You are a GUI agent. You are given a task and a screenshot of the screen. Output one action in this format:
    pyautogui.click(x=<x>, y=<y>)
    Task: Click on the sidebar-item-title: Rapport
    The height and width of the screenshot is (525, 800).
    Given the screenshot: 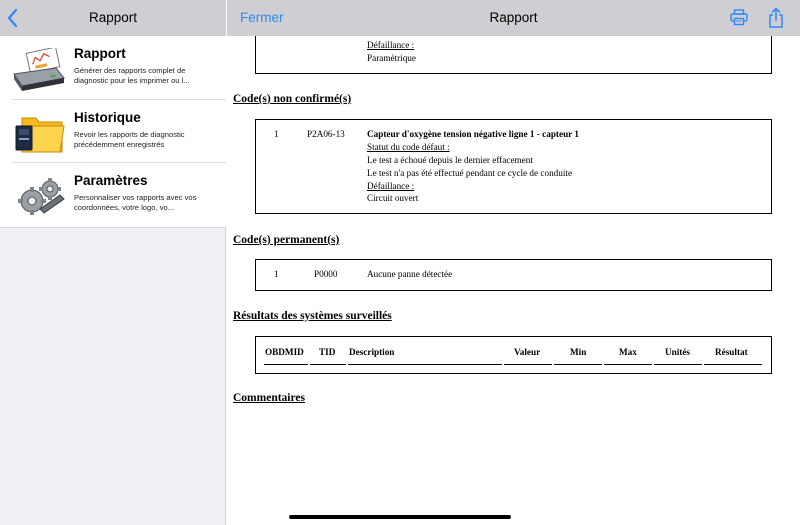 What is the action you would take?
    pyautogui.click(x=100, y=53)
    